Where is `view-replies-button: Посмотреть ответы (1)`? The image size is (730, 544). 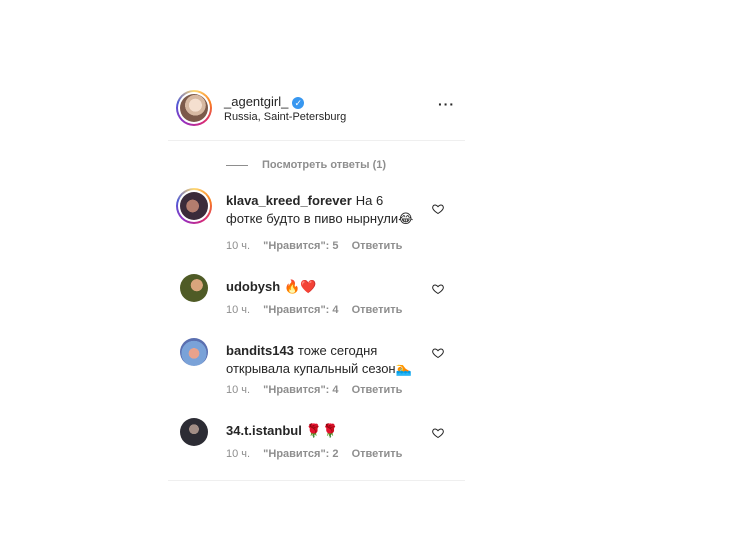
view-replies-button: Посмотреть ответы (1) is located at coordinates (306, 165).